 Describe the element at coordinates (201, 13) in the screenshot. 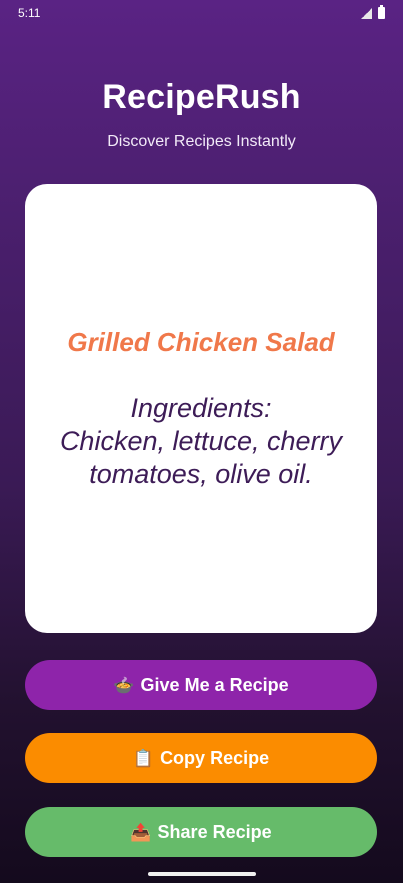

I see `status-bar: 5:11` at that location.